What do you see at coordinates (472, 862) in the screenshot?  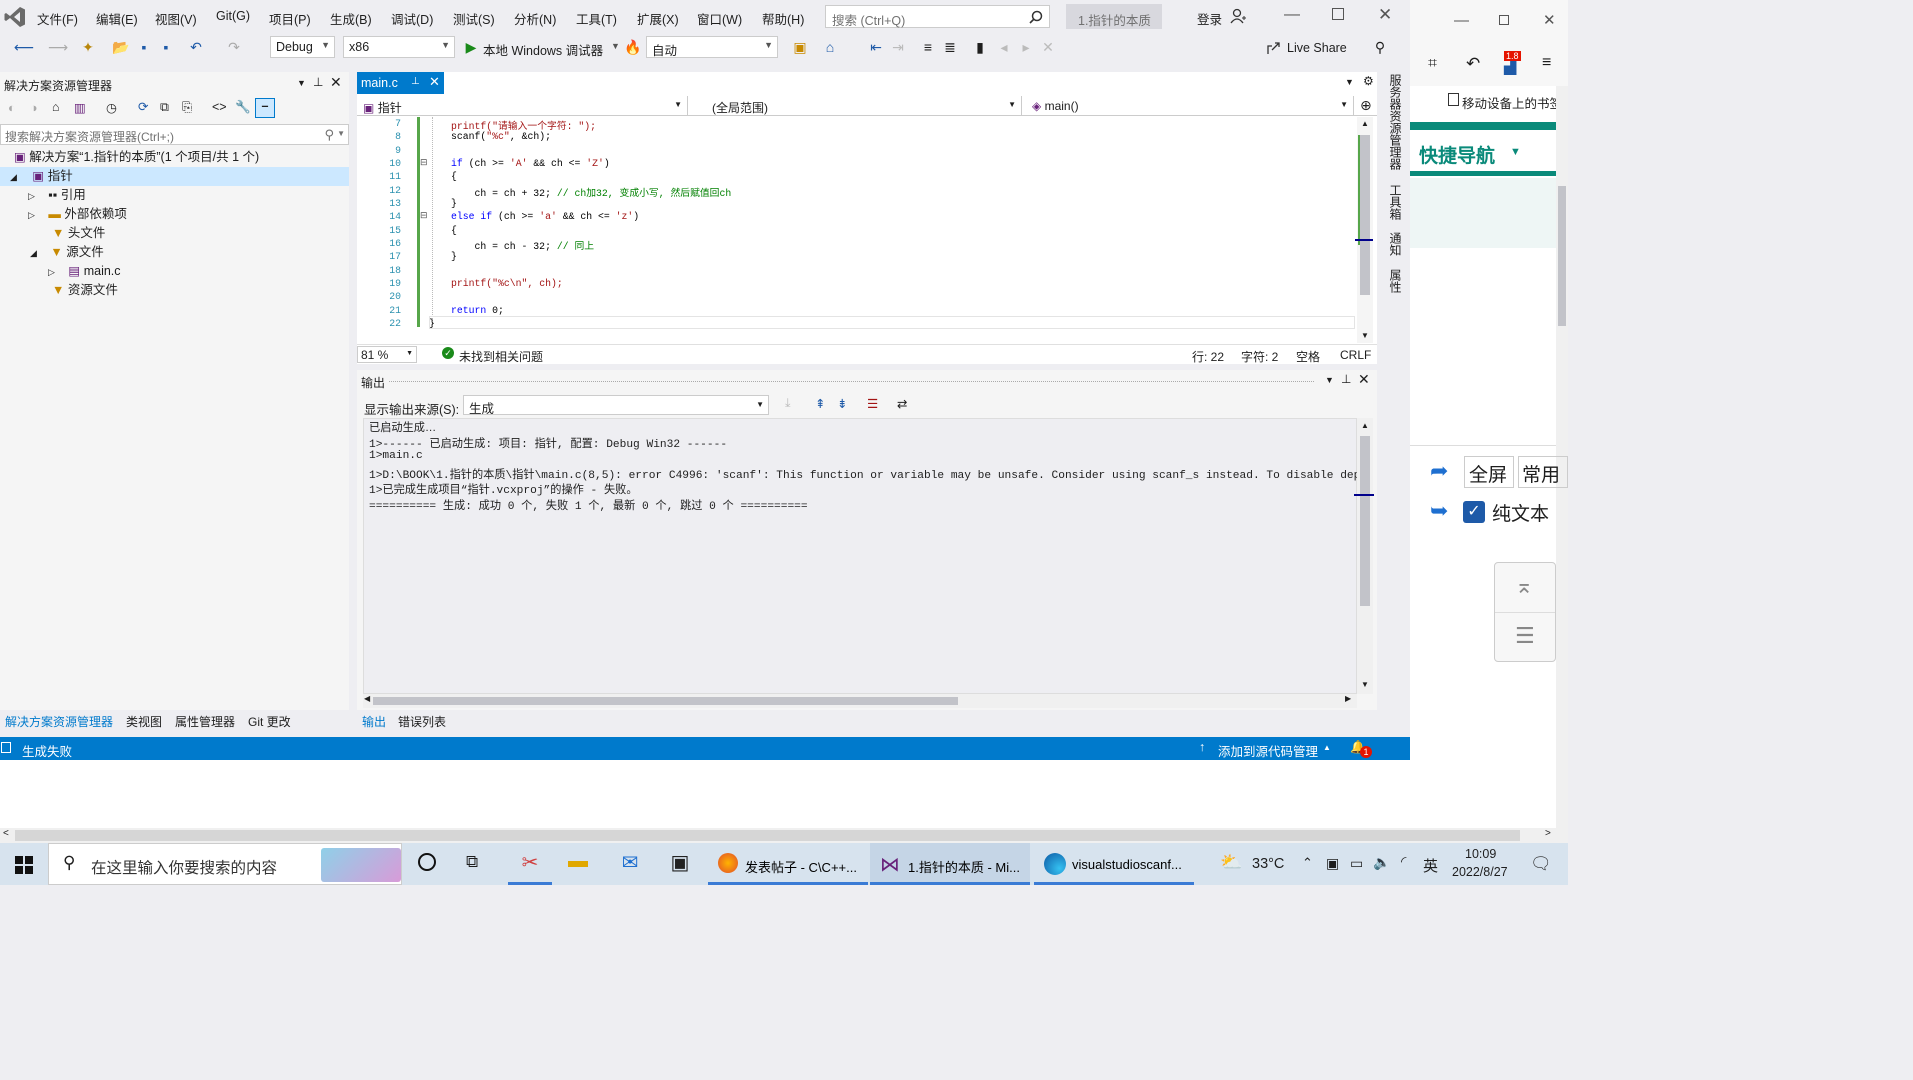 I see `task-view-icon: ⧉` at bounding box center [472, 862].